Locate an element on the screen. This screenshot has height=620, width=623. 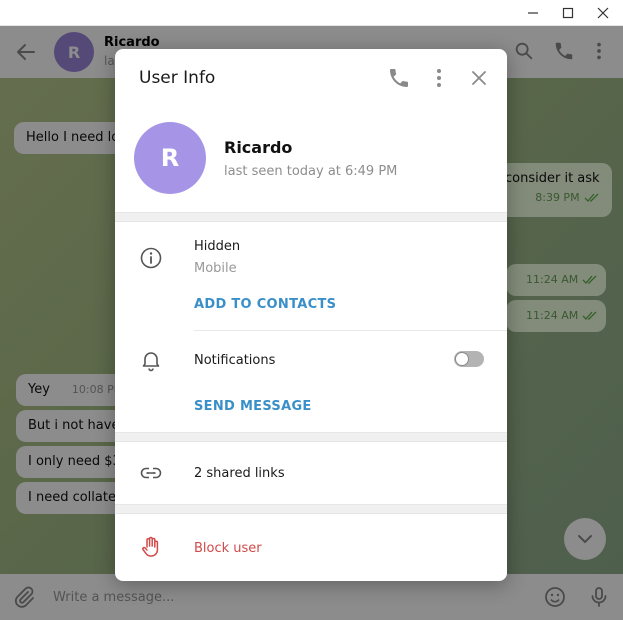
minimize-button is located at coordinates (533, 13).